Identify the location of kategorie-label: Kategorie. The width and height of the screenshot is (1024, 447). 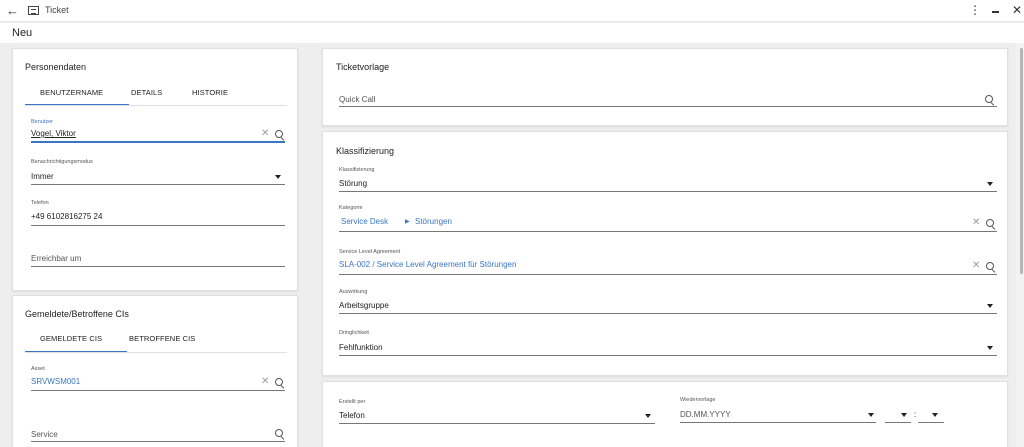
(351, 208).